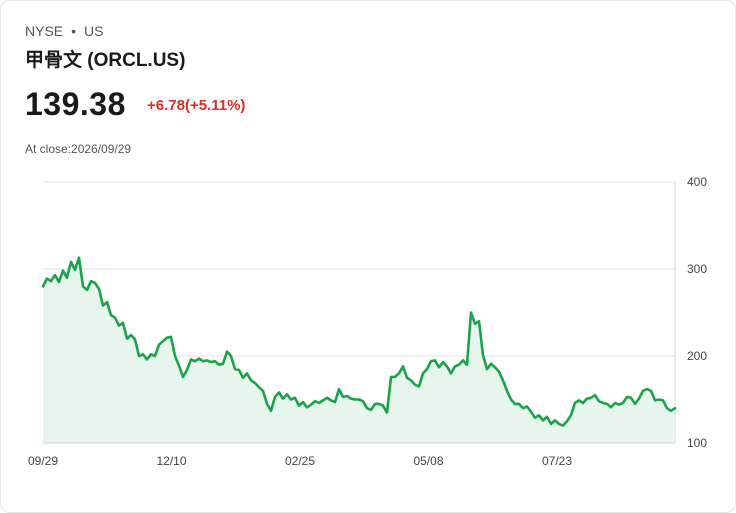 The width and height of the screenshot is (736, 513). Describe the element at coordinates (697, 443) in the screenshot. I see `y-tick-label: 100` at that location.